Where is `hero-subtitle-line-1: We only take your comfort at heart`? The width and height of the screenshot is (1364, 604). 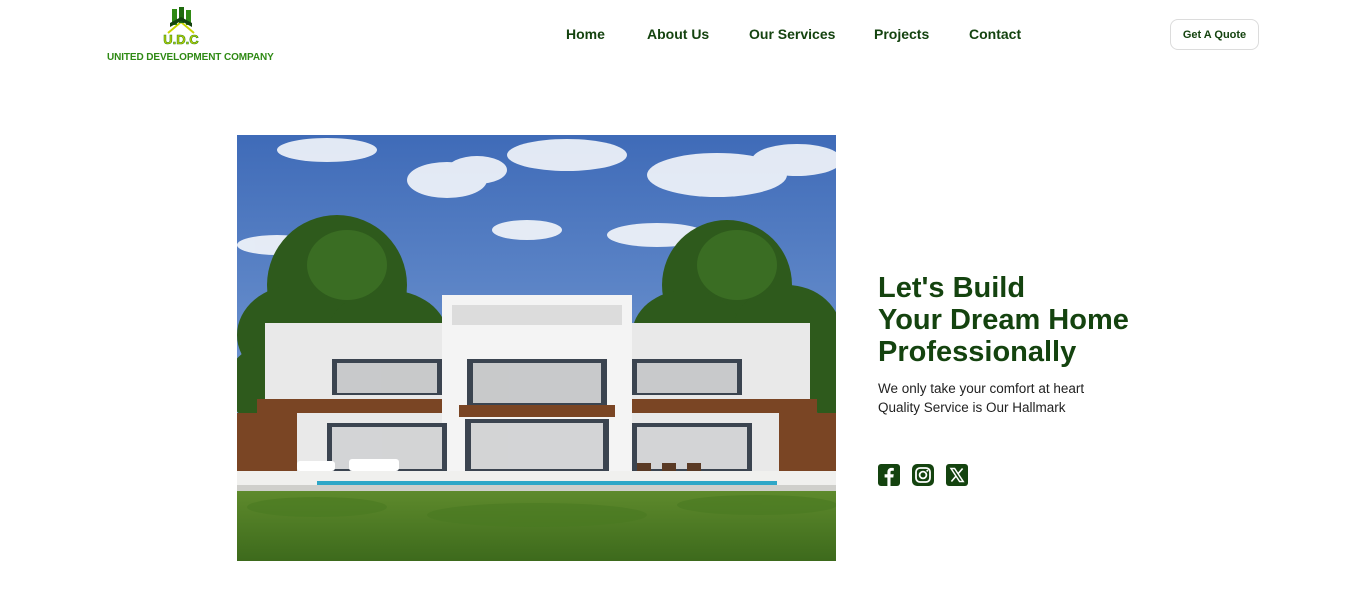 hero-subtitle-line-1: We only take your comfort at heart is located at coordinates (981, 388).